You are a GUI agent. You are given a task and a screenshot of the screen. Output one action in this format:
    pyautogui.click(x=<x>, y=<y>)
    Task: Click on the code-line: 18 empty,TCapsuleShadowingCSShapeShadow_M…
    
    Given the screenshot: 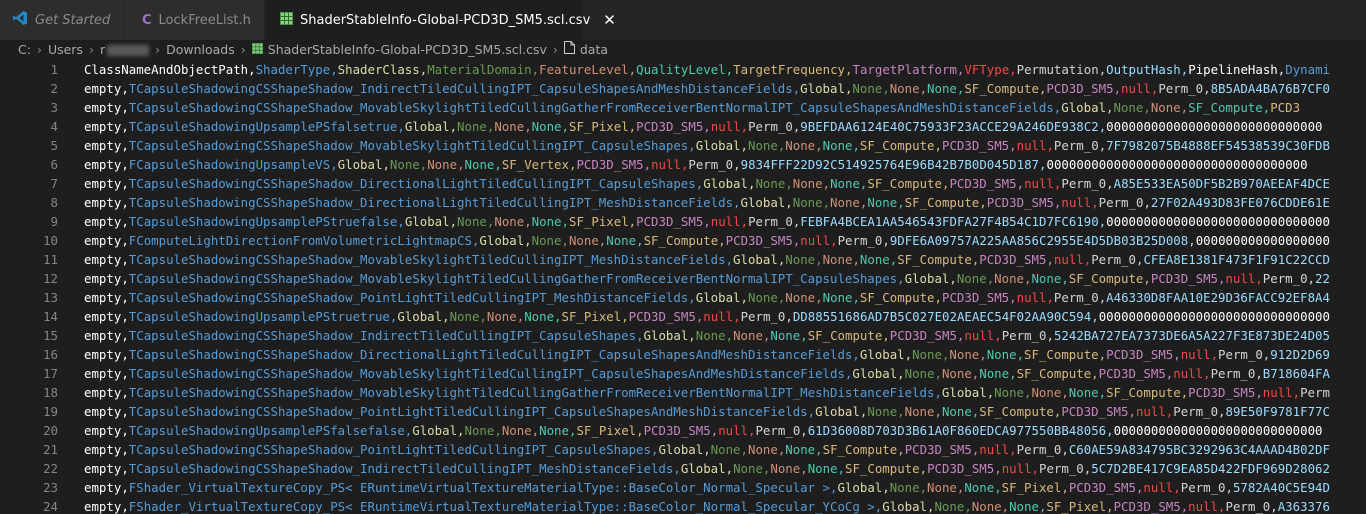 What is the action you would take?
    pyautogui.click(x=683, y=392)
    